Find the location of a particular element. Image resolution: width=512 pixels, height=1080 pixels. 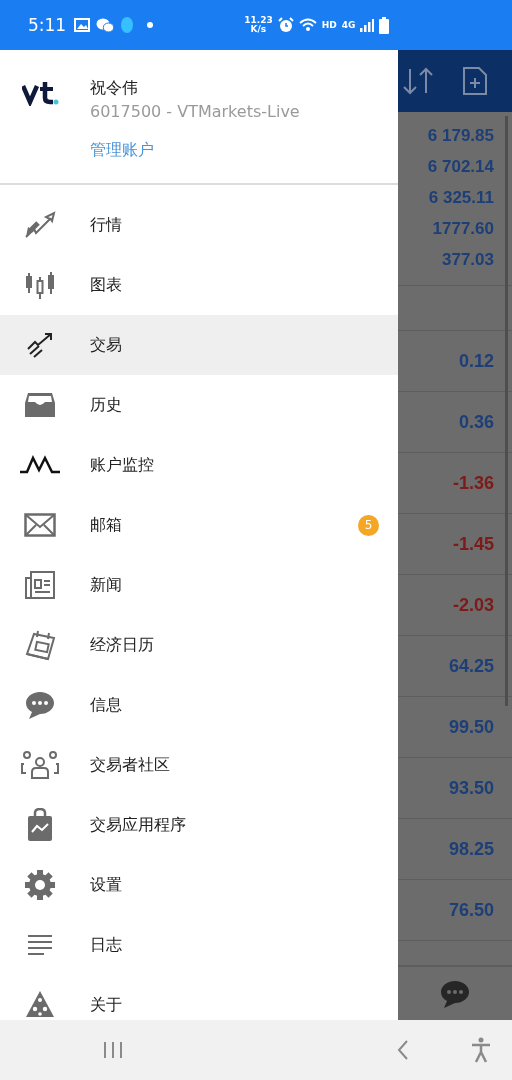

chat-app-icon is located at coordinates (105, 25).